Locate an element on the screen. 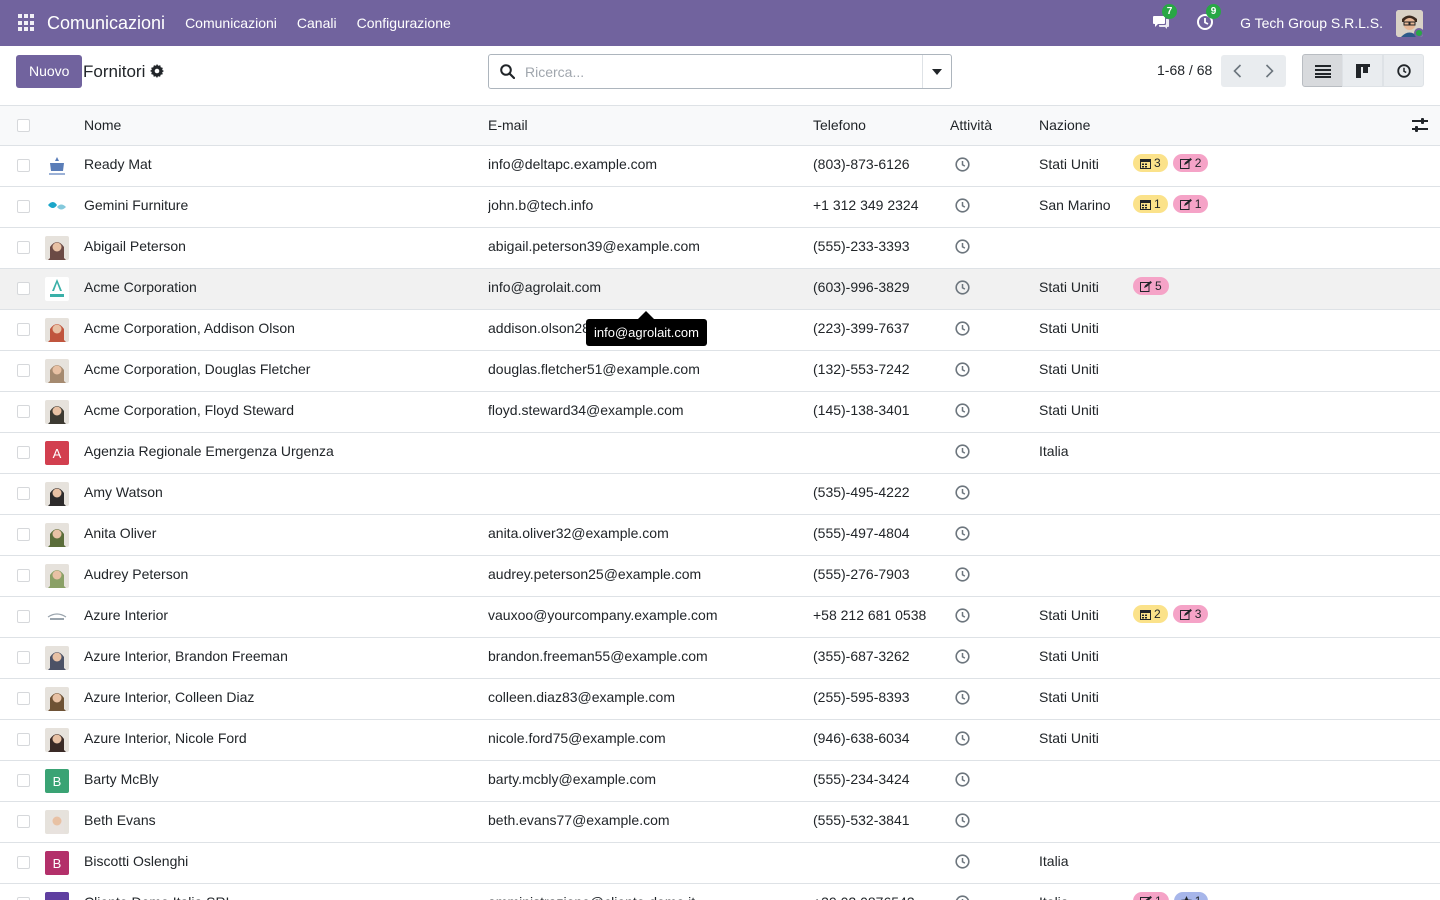 Image resolution: width=1440 pixels, height=900 pixels. email-cell: beth.evans77@example.com is located at coordinates (645, 820).